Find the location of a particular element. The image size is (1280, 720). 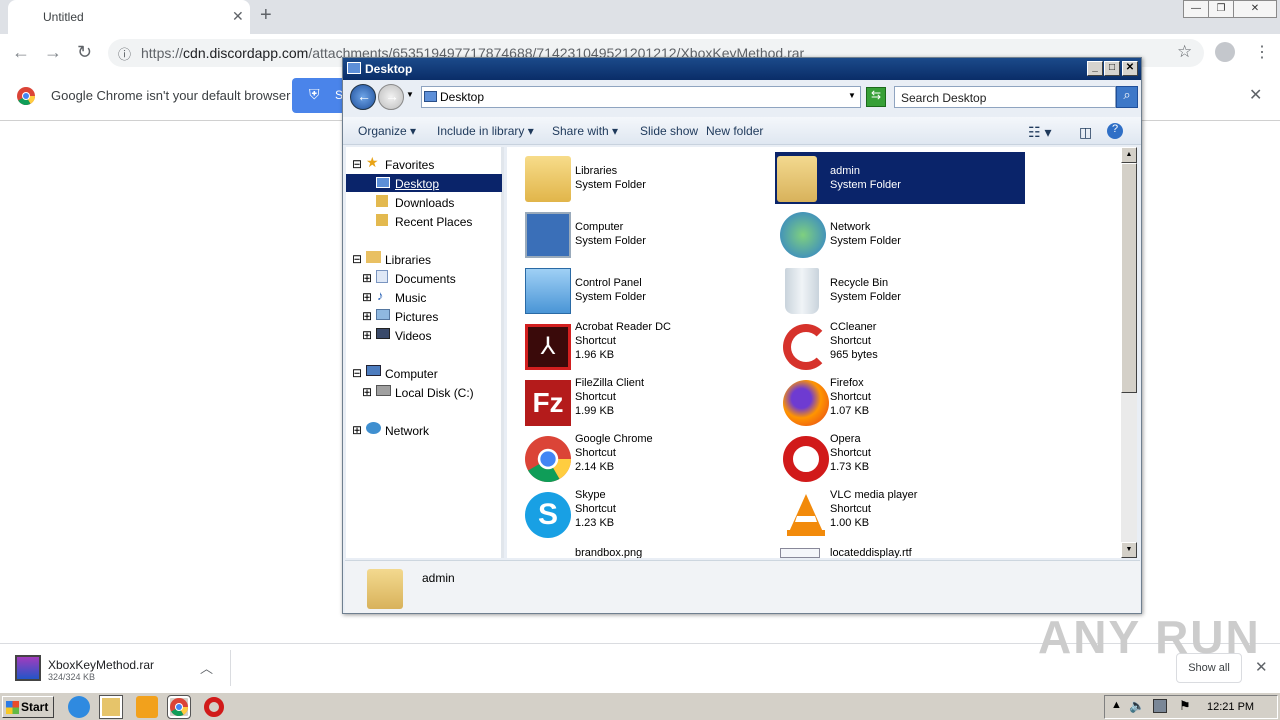

chrome-icon is located at coordinates (548, 459).